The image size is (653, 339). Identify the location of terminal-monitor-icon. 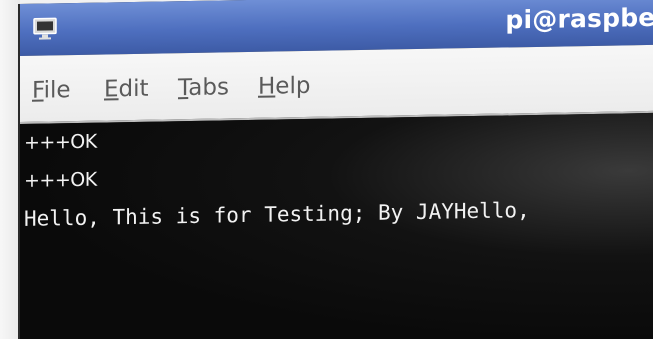
(45, 28).